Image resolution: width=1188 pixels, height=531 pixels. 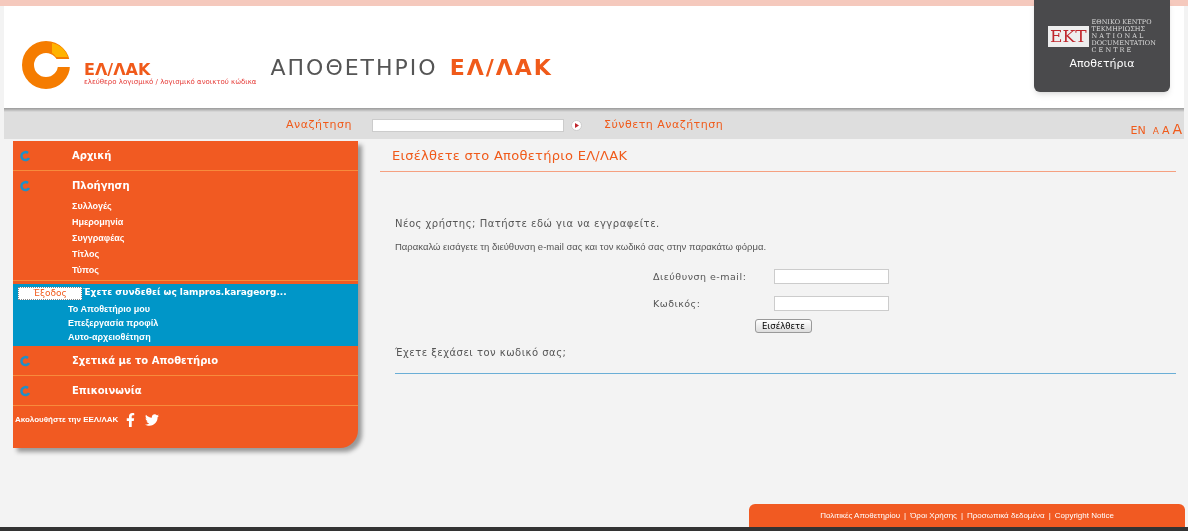 What do you see at coordinates (215, 206) in the screenshot?
I see `sidebar-subitem: Συλλογές` at bounding box center [215, 206].